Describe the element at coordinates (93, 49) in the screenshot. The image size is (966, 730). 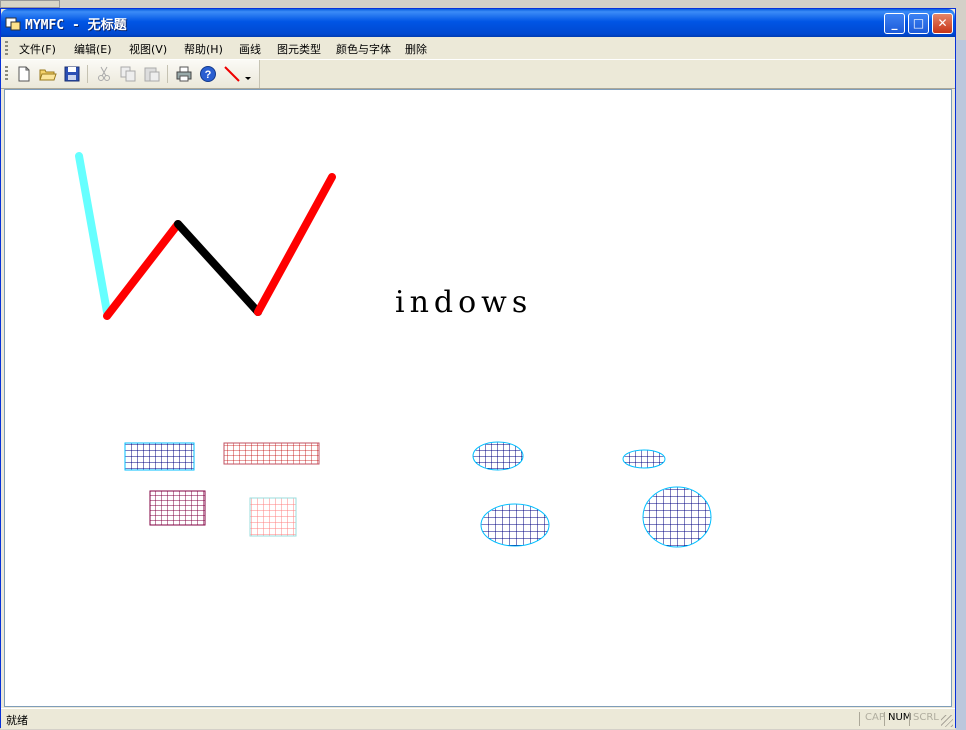
I see `menu-edit: 编辑(E)` at that location.